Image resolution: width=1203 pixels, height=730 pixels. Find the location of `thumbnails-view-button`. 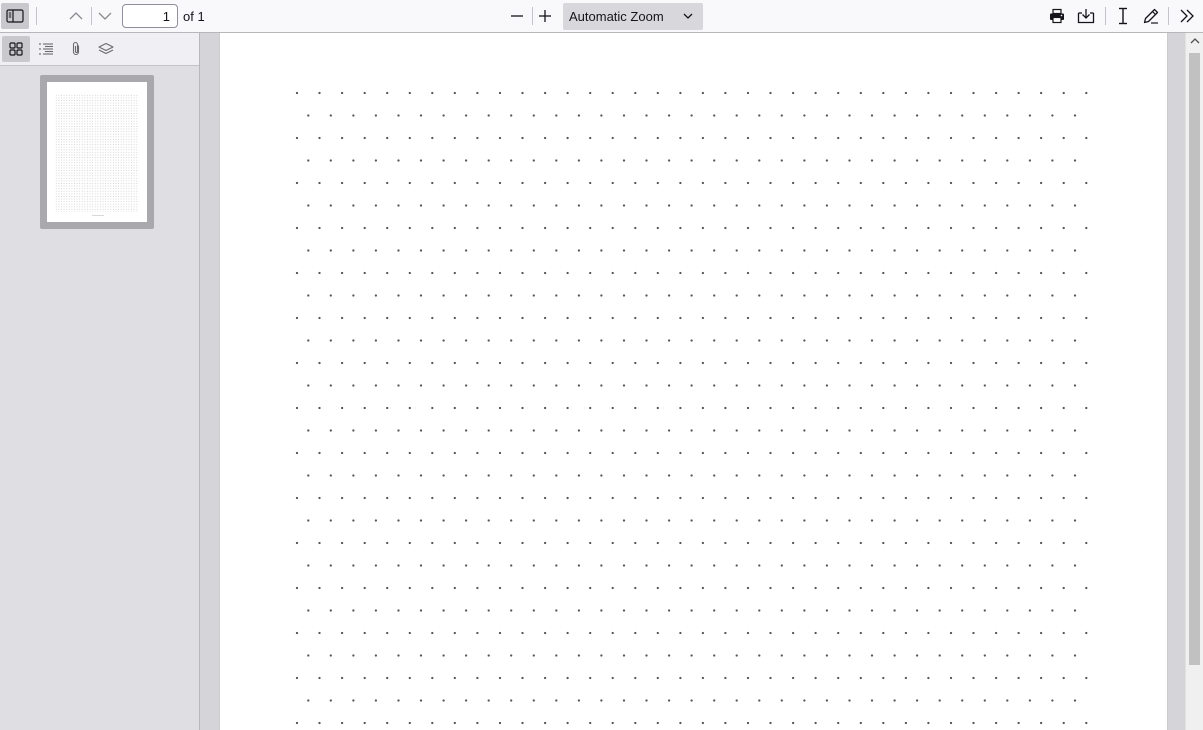

thumbnails-view-button is located at coordinates (16, 49).